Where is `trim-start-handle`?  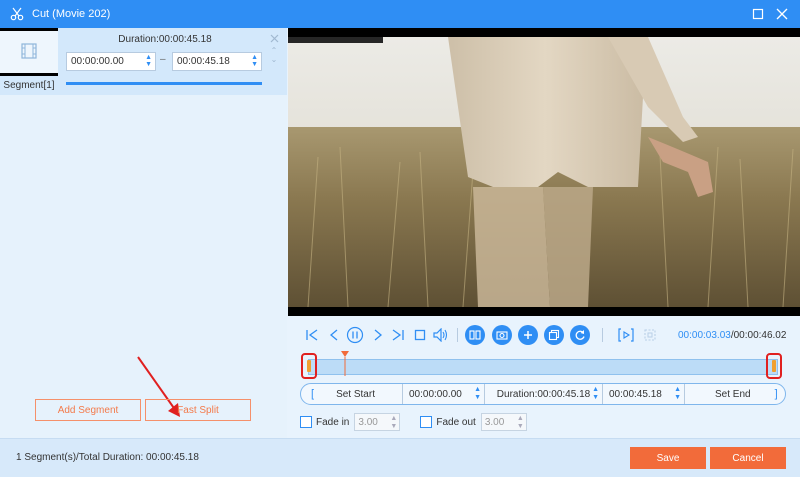
trim-start-handle is located at coordinates (309, 366).